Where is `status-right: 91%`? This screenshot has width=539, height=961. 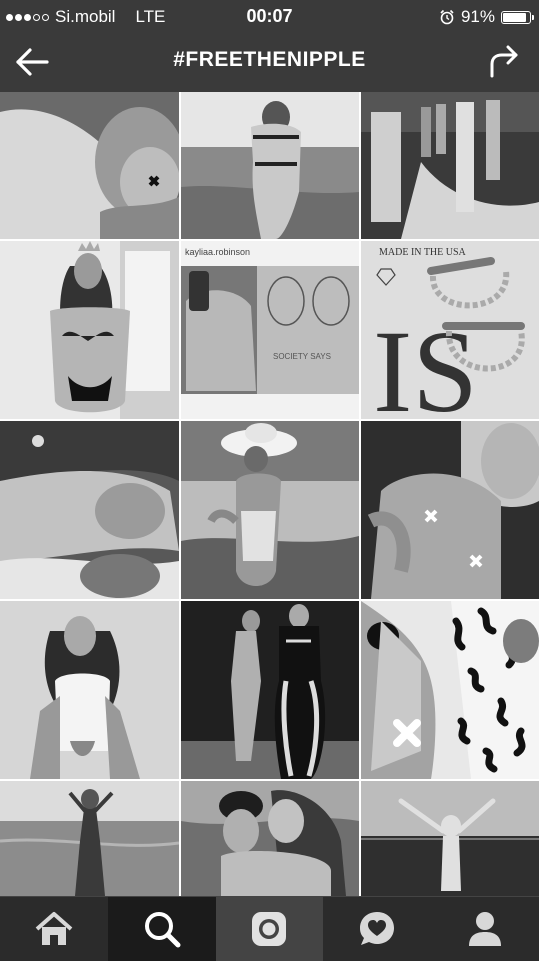
status-right: 91% is located at coordinates (486, 17).